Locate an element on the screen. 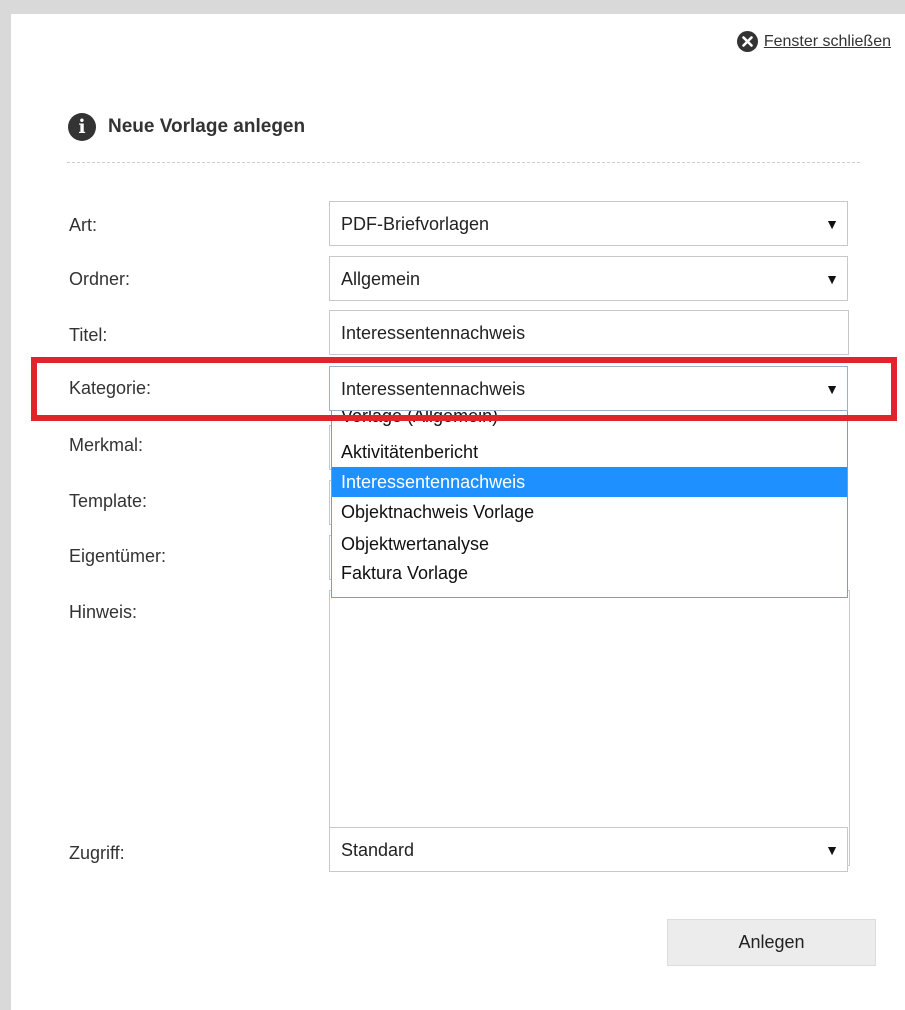  art-select: PDF-Briefvorlagen ▼ is located at coordinates (588, 223).